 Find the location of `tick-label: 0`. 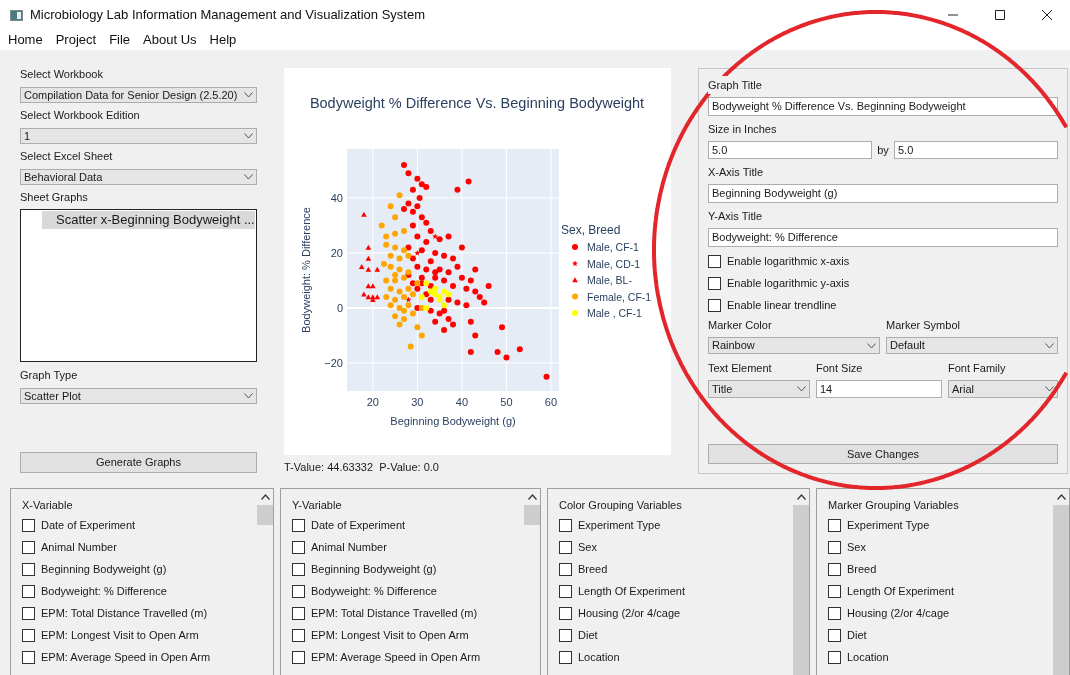

tick-label: 0 is located at coordinates (339, 307).